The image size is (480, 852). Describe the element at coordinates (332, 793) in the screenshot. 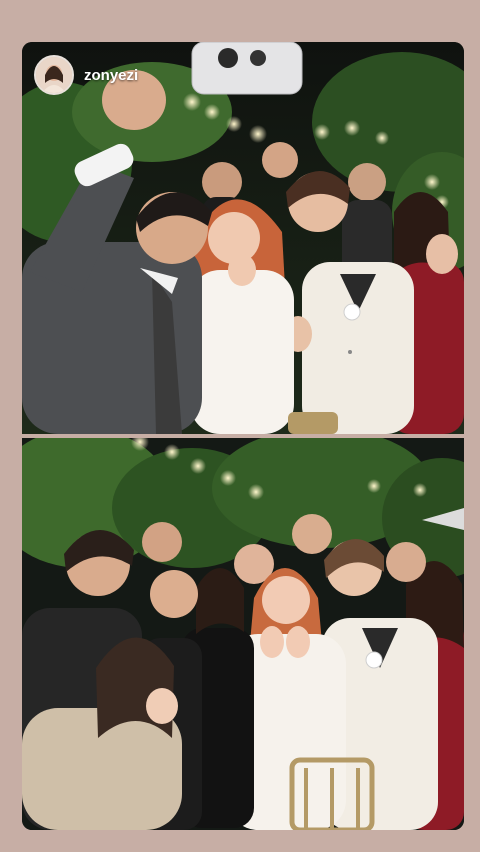

I see `chair` at that location.